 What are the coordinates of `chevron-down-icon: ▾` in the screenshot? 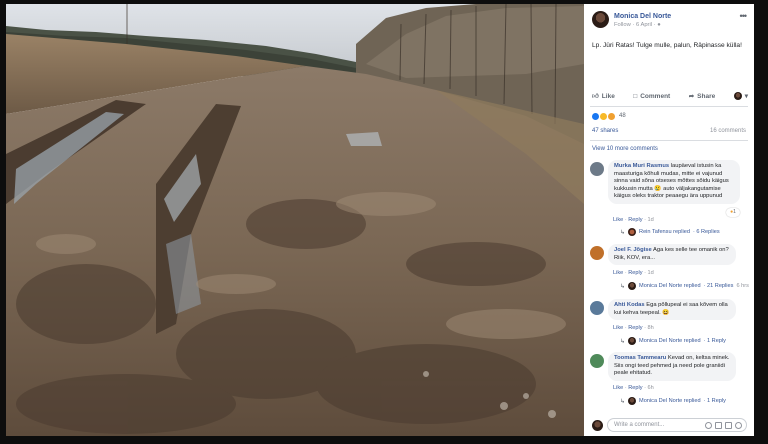 It's located at (746, 96).